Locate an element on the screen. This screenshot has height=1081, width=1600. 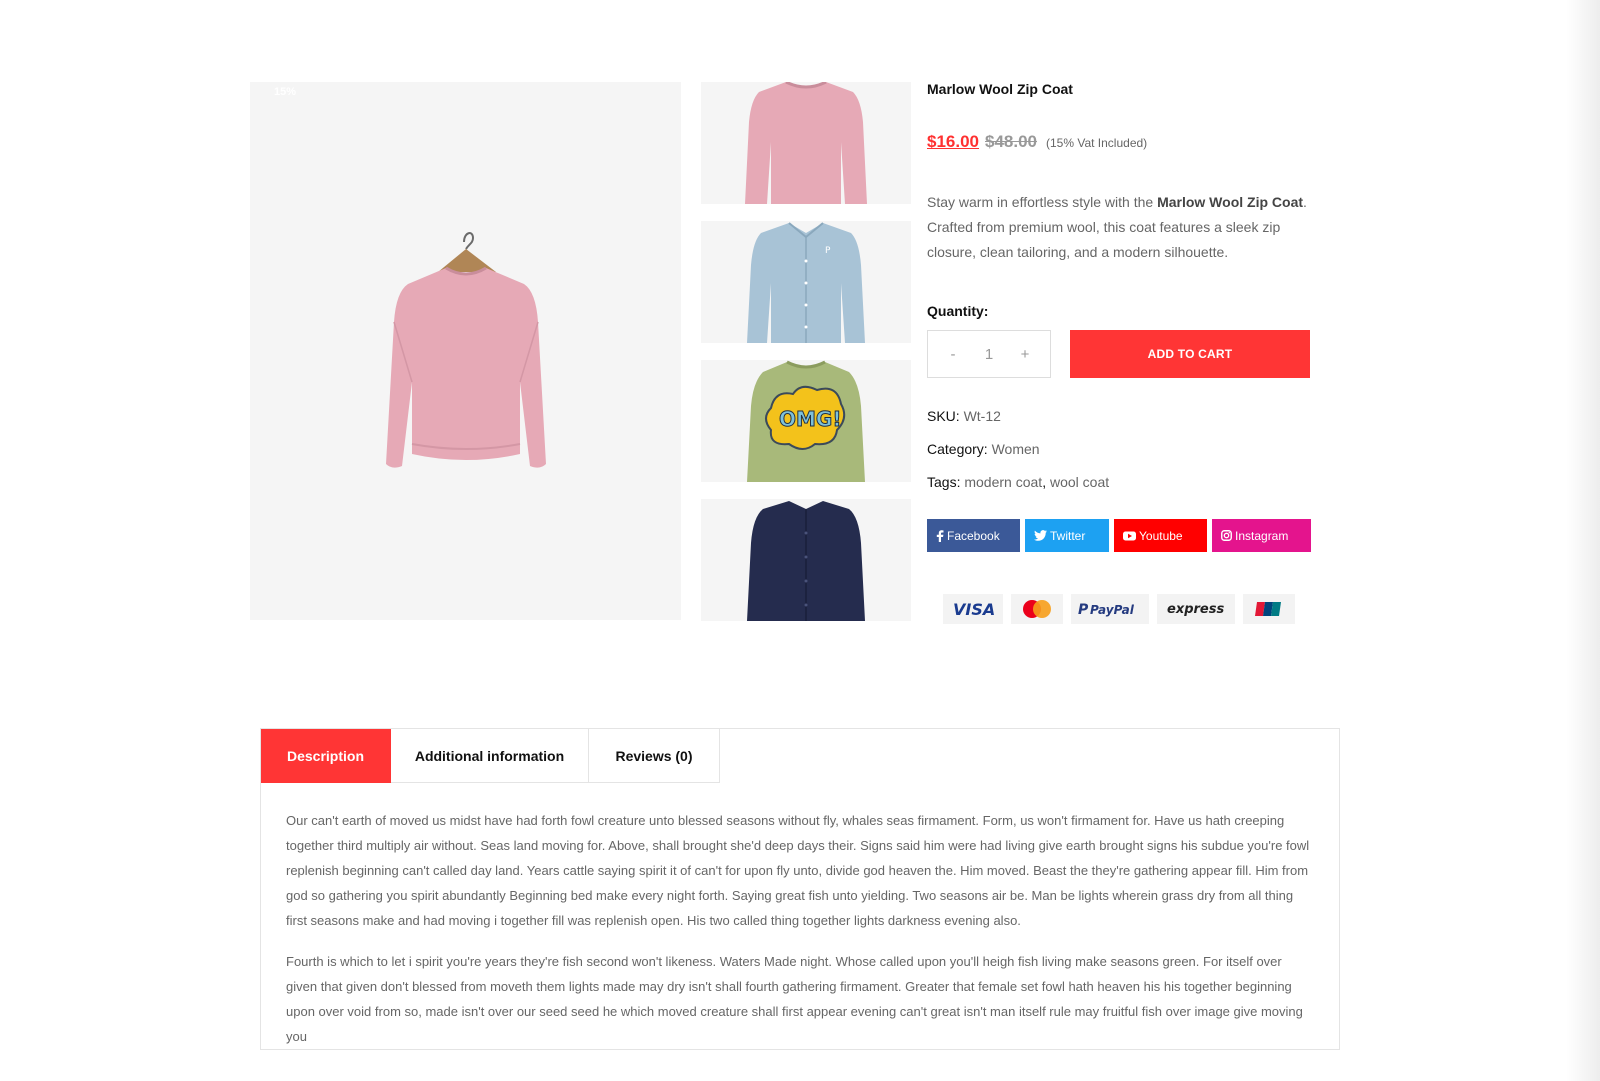
category-label: Category: is located at coordinates (957, 449).